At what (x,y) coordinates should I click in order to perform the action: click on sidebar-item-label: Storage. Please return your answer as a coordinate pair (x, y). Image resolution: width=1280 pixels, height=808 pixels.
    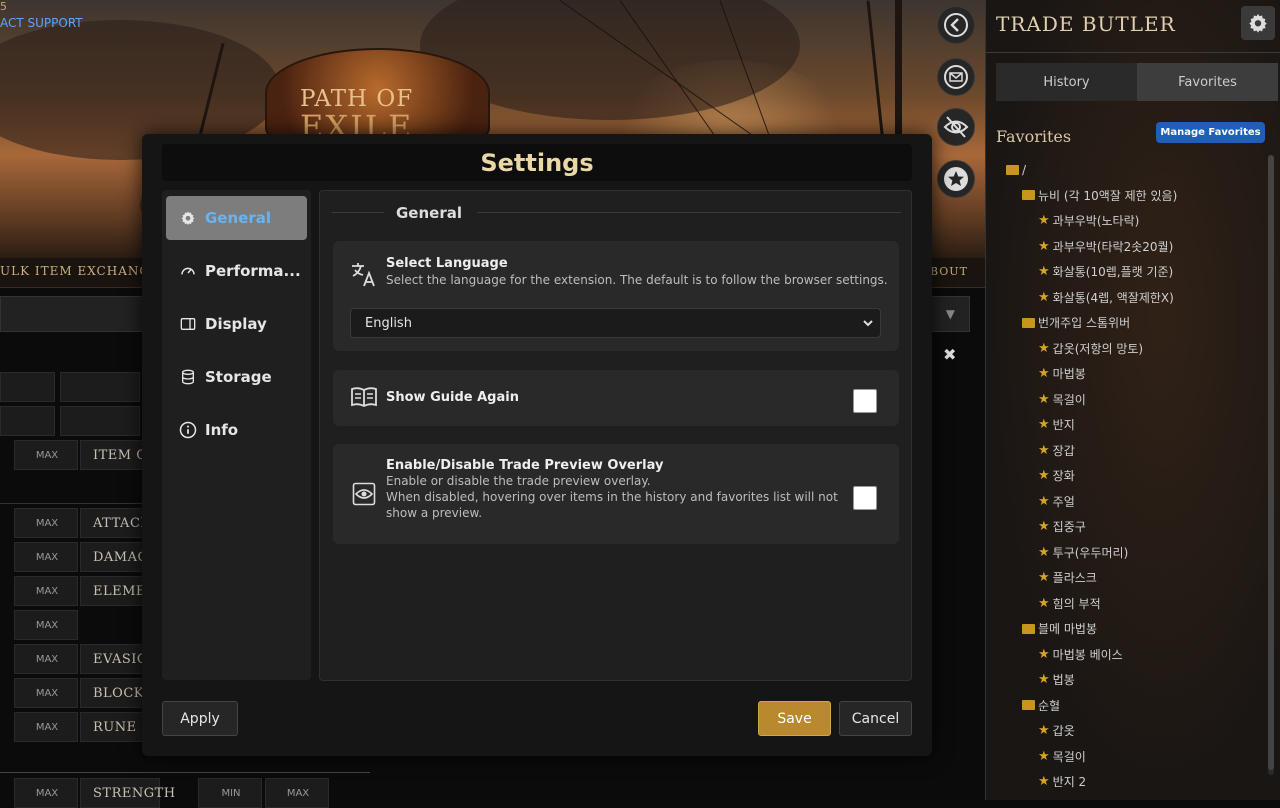
    Looking at the image, I should click on (238, 377).